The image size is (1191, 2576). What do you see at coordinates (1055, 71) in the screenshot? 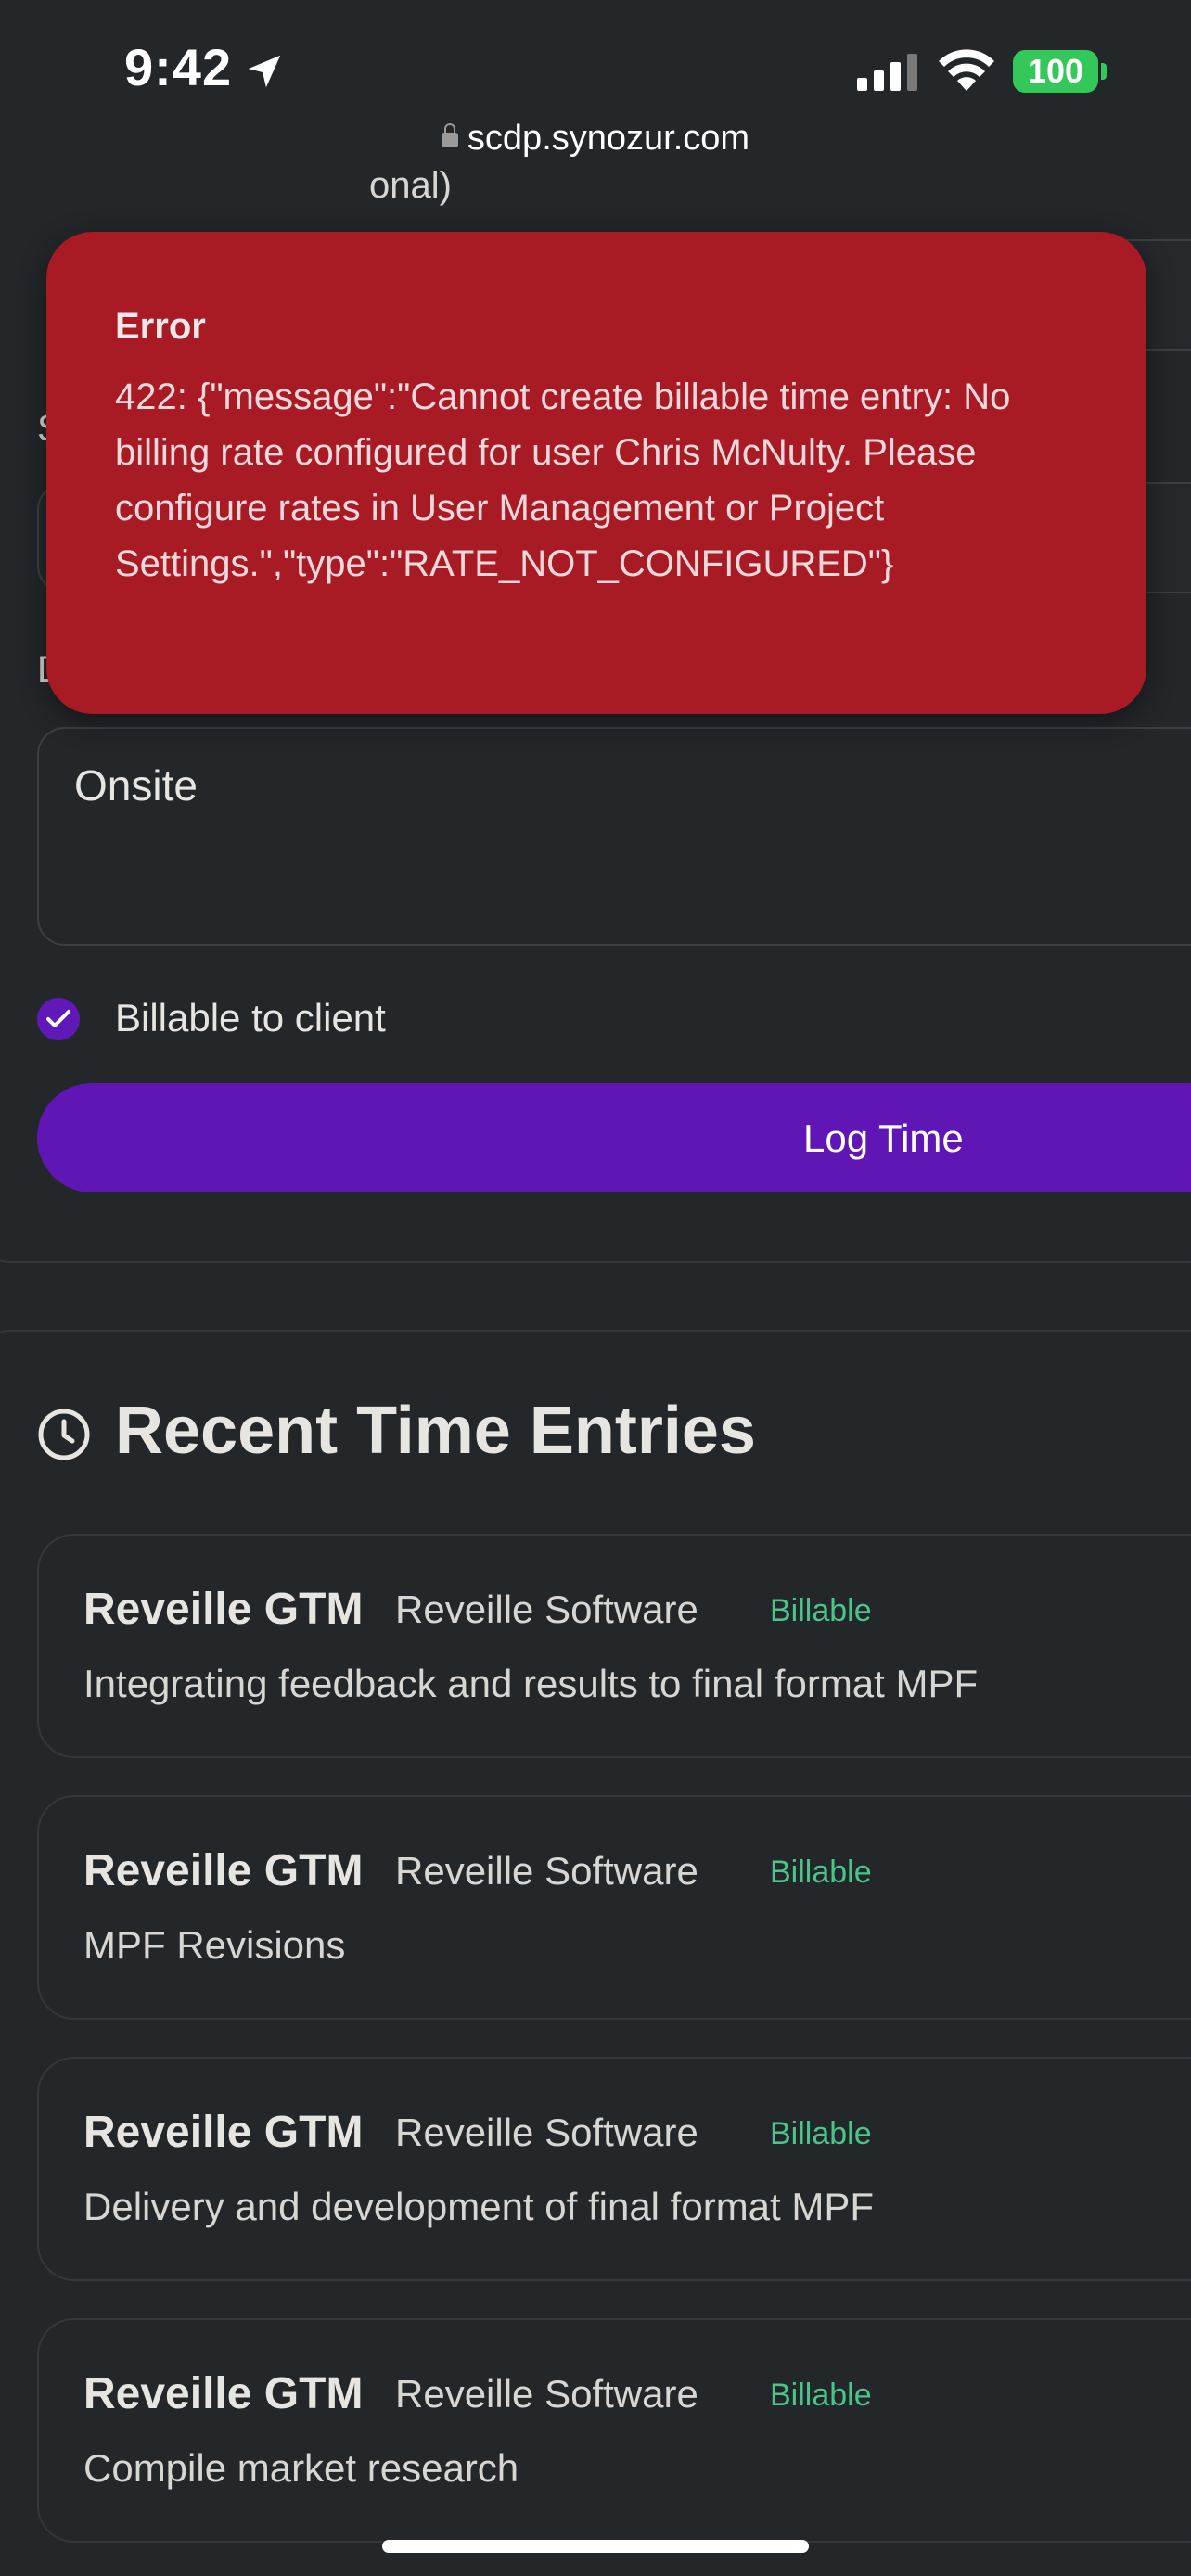
I see `battery-indicator: 100` at bounding box center [1055, 71].